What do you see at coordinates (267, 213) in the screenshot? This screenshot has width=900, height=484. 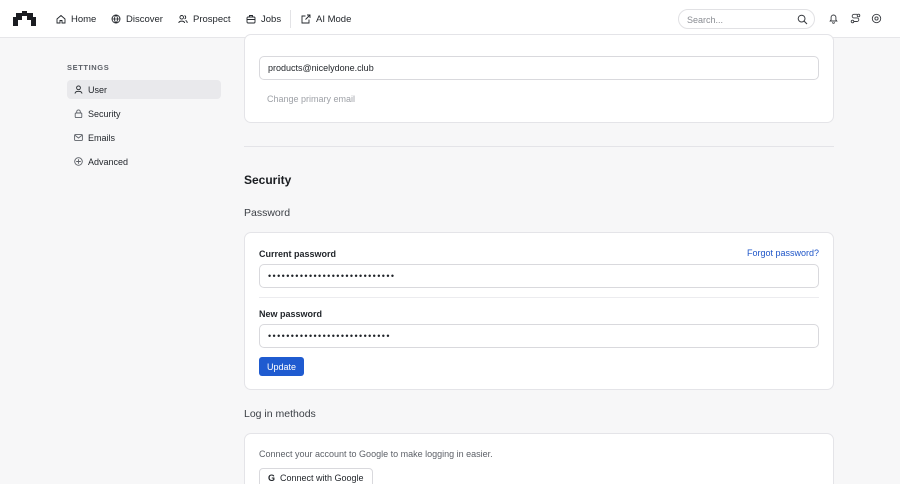 I see `password-heading: Password` at bounding box center [267, 213].